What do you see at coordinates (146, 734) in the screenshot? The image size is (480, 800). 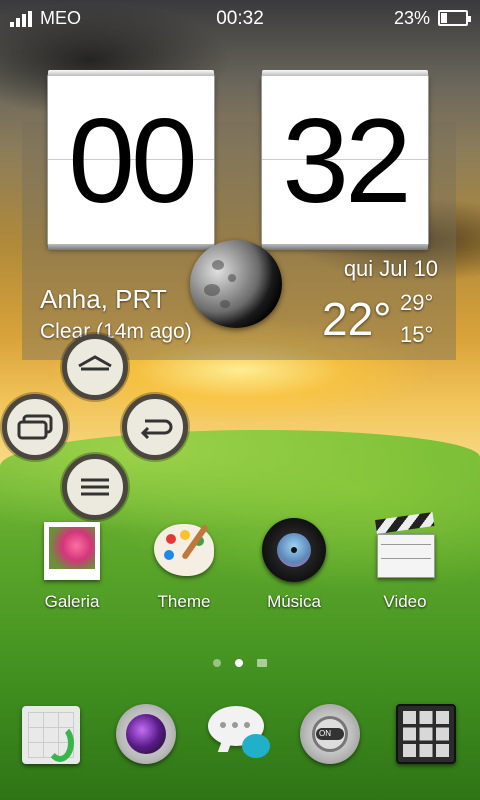 I see `camera-icon` at bounding box center [146, 734].